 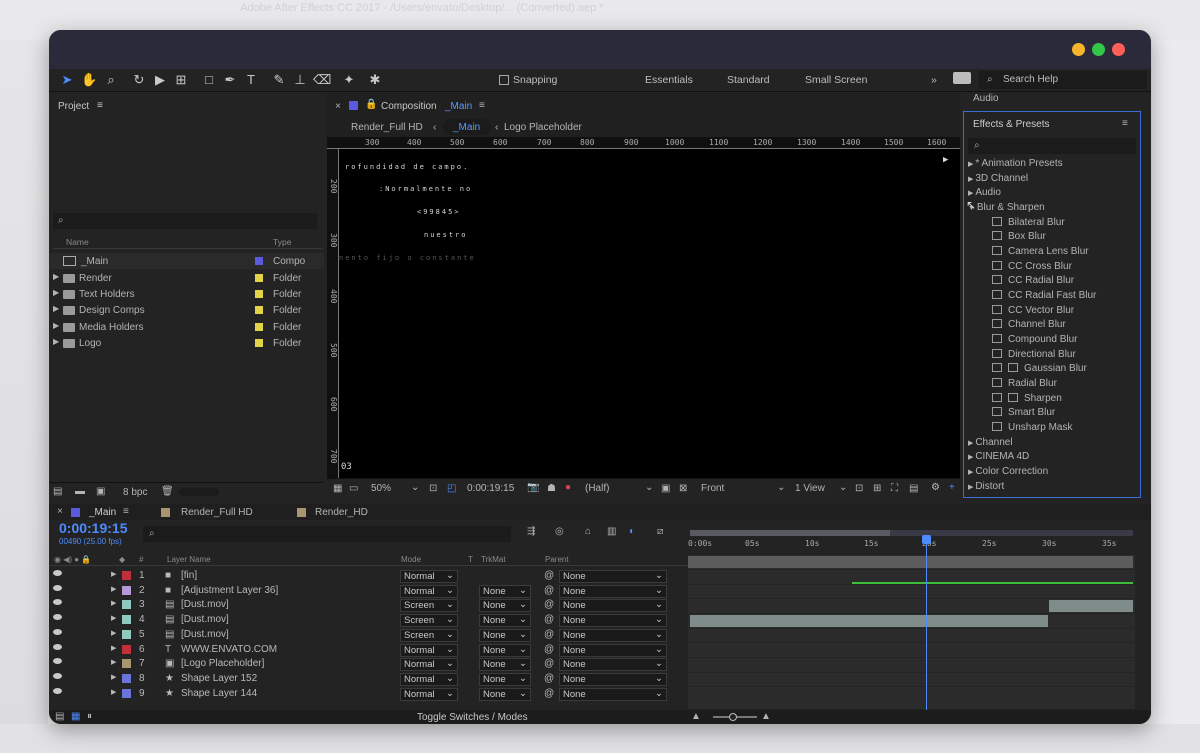 What do you see at coordinates (1118, 49) in the screenshot?
I see `close-button` at bounding box center [1118, 49].